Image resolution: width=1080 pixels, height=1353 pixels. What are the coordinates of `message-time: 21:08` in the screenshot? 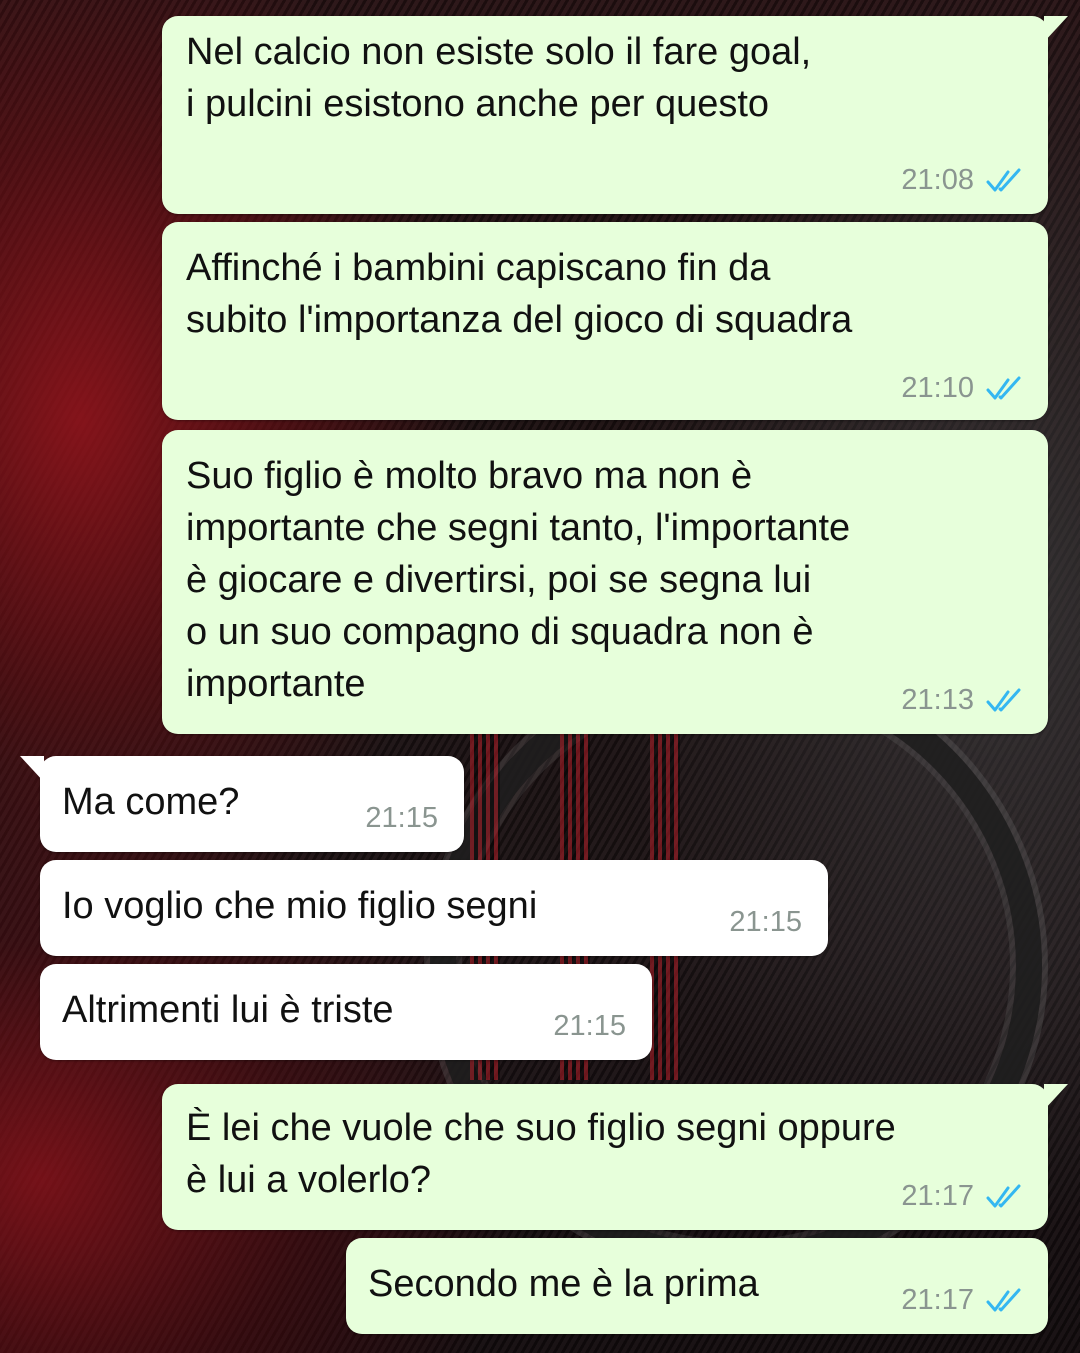 It's located at (937, 180).